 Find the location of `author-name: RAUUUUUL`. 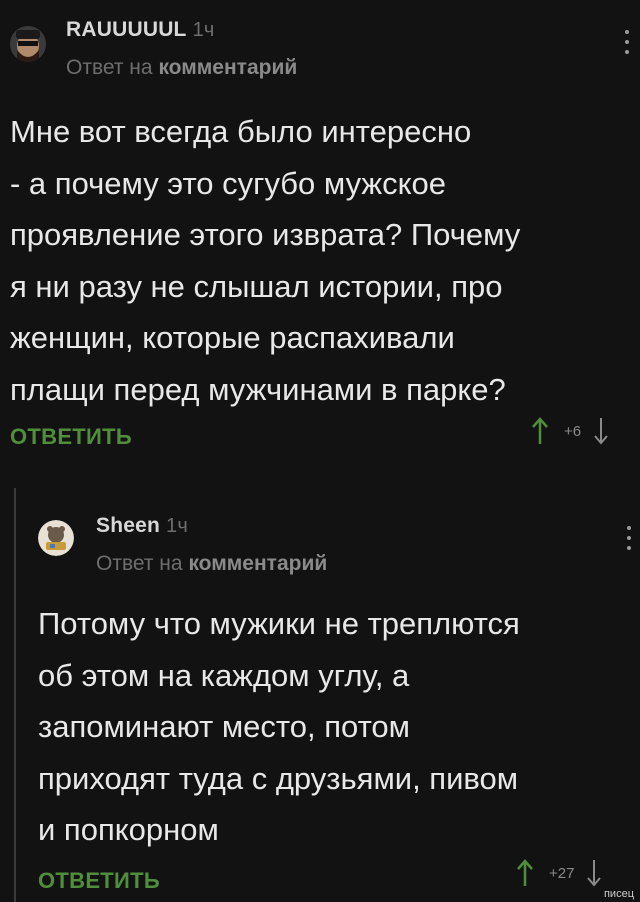

author-name: RAUUUUUL is located at coordinates (126, 29).